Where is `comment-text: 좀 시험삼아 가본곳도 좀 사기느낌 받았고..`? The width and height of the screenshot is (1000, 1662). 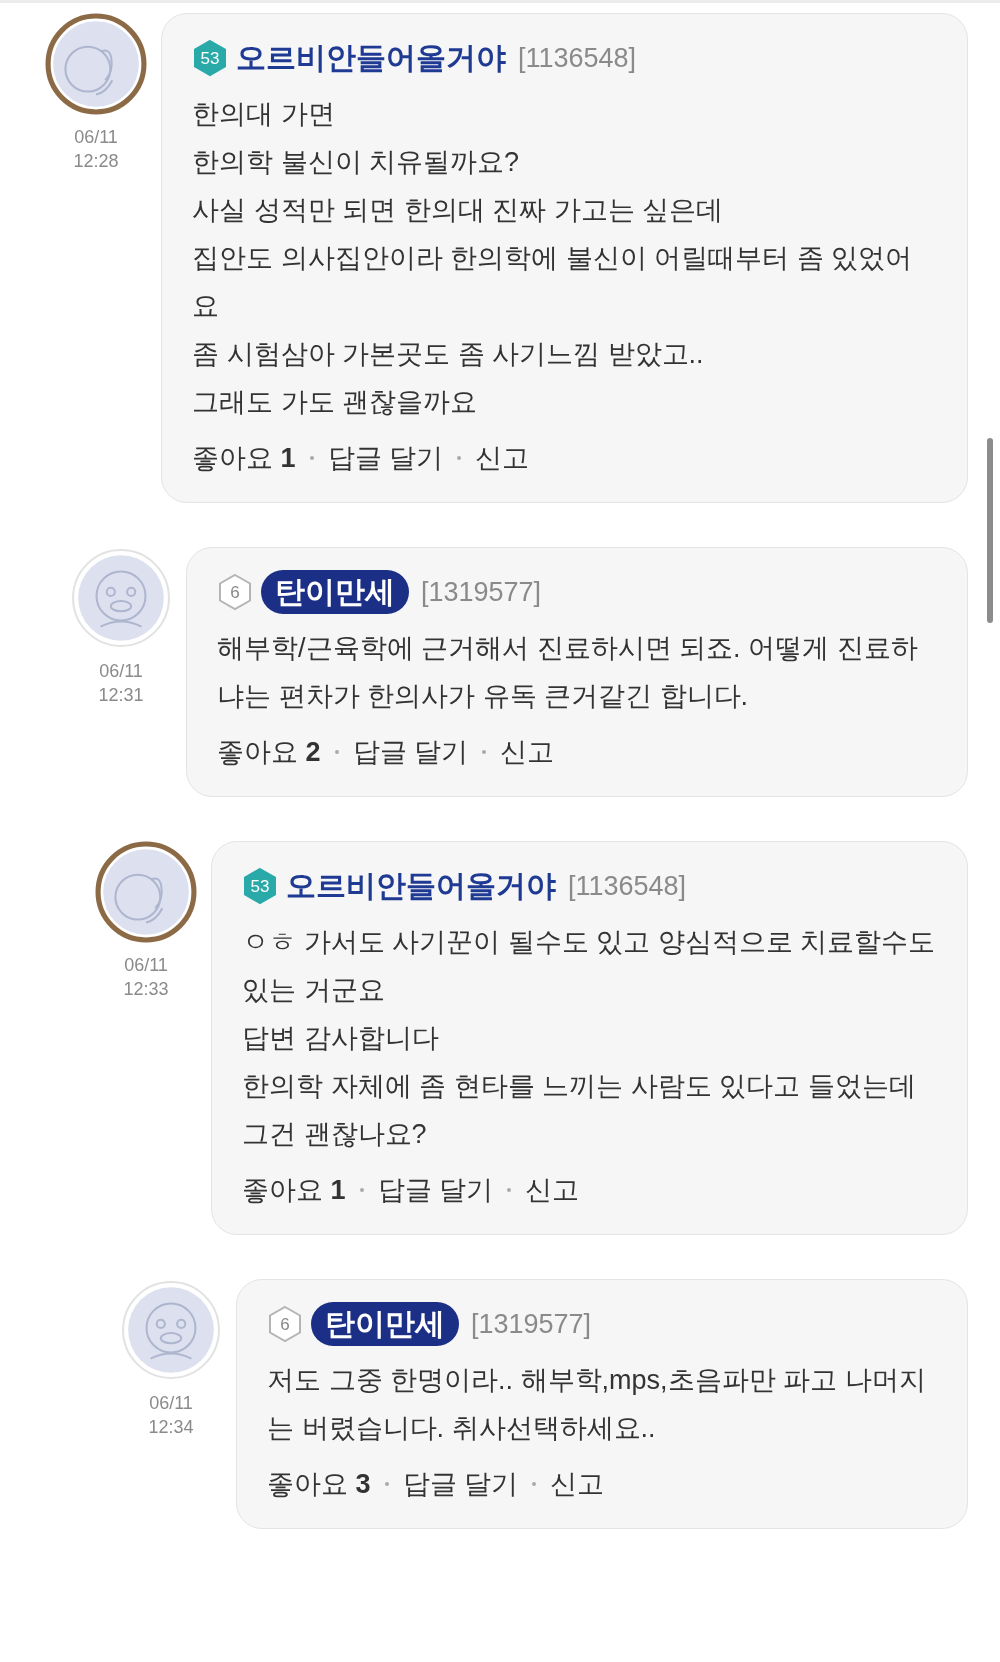
comment-text: 좀 시험삼아 가본곳도 좀 사기느낌 받았고.. is located at coordinates (448, 354).